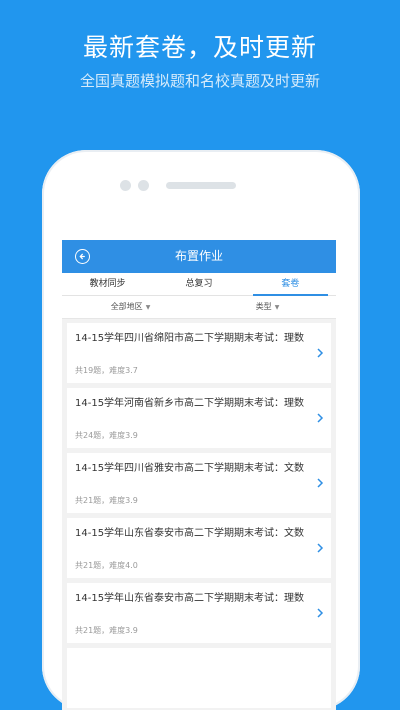 This screenshot has height=710, width=400. What do you see at coordinates (199, 47) in the screenshot?
I see `promo-title: 最新套卷，及时更新` at bounding box center [199, 47].